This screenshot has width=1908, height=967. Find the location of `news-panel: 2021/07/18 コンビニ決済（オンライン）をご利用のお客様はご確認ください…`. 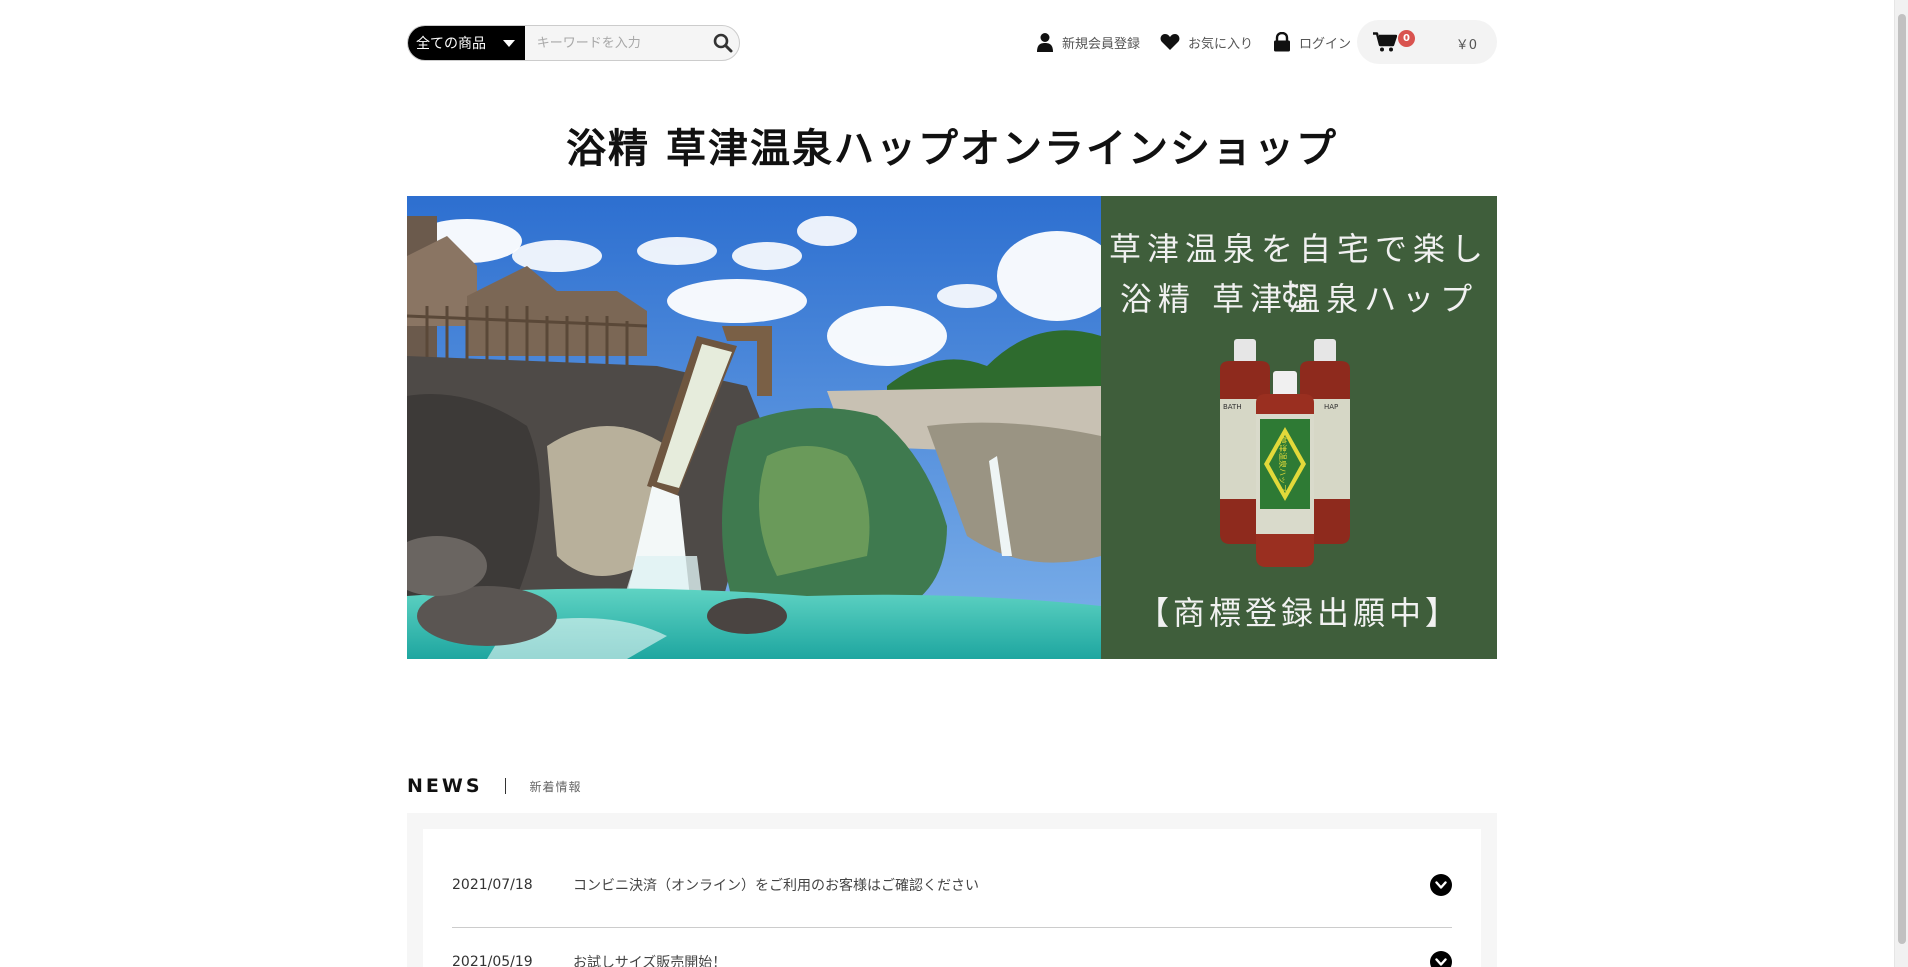

news-panel: 2021/07/18 コンビニ決済（オンライン）をご利用のお客様はご確認ください… is located at coordinates (952, 890).